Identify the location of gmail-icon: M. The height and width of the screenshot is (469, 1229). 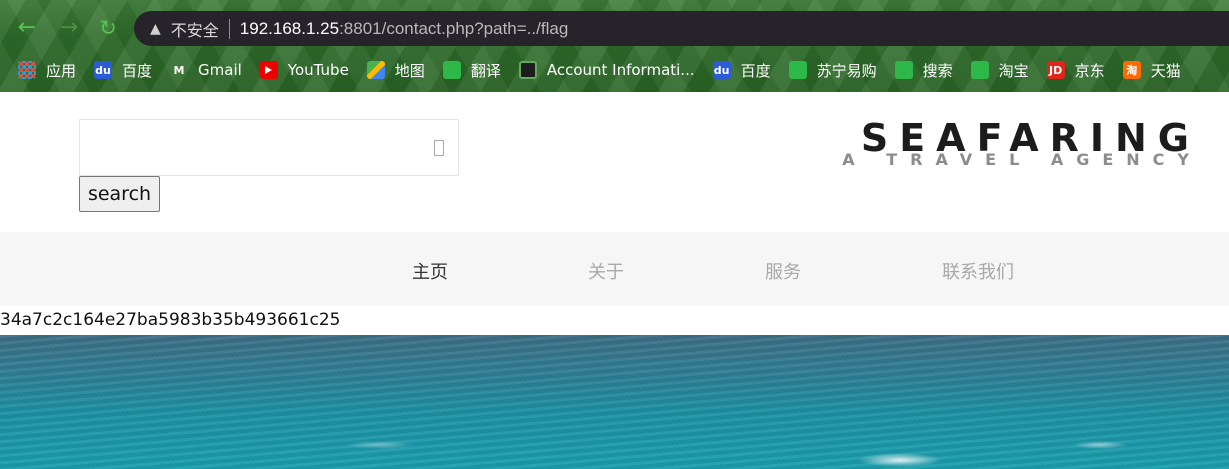
(179, 70).